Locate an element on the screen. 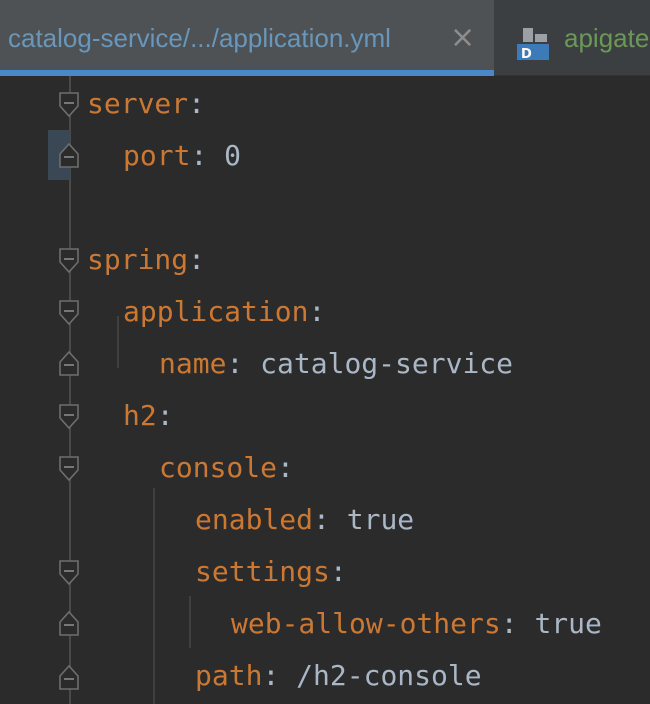 The height and width of the screenshot is (704, 650). code-line: console: is located at coordinates (325, 468).